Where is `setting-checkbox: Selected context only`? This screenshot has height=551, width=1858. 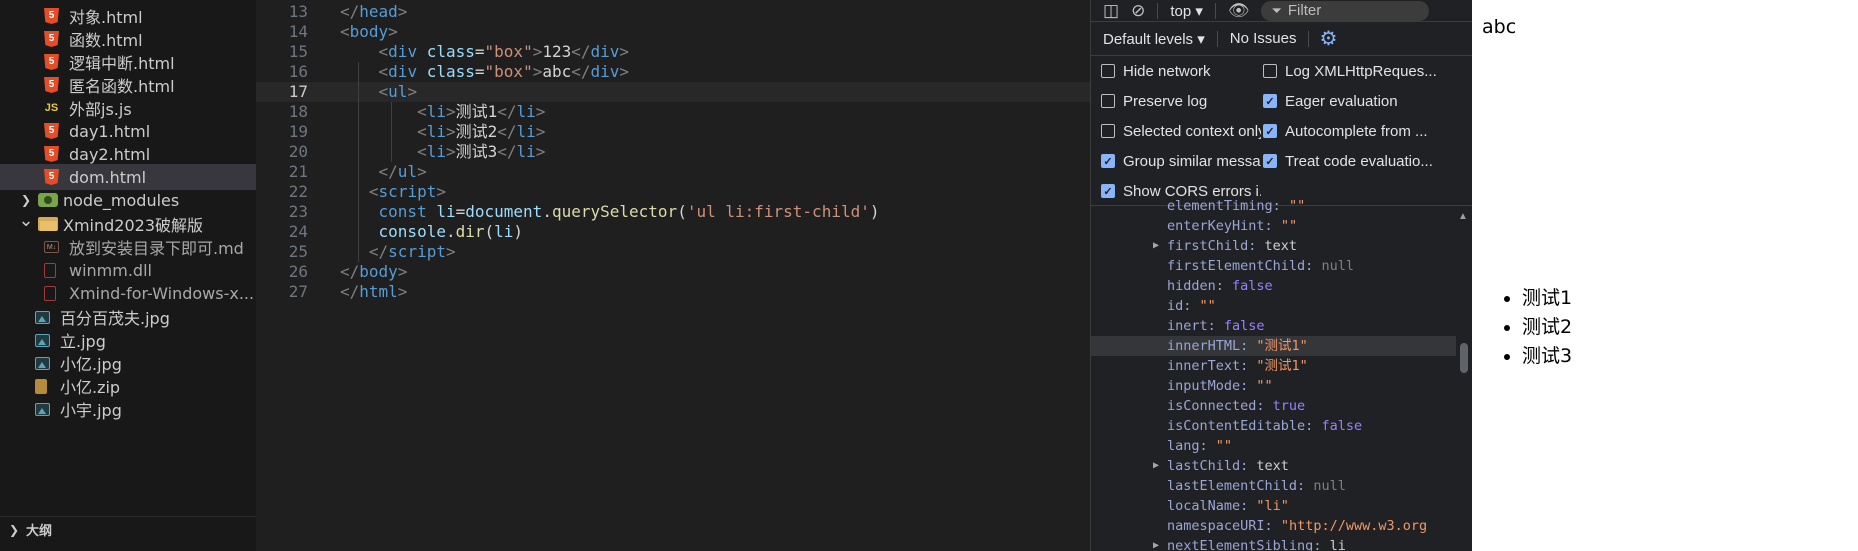
setting-checkbox: Selected context only is located at coordinates (1181, 131).